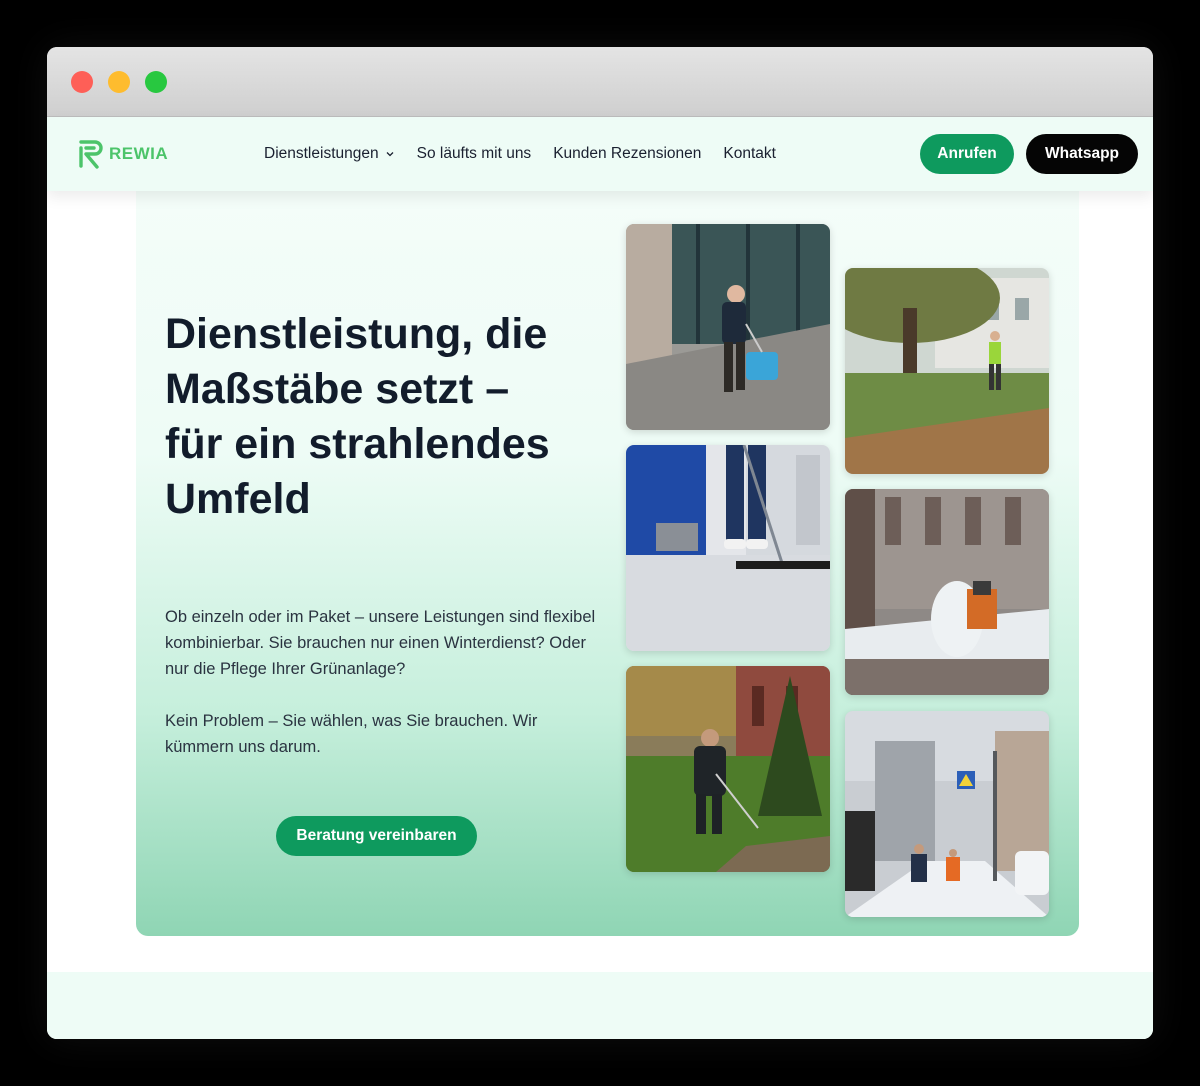  I want to click on chevron-down-icon, so click(390, 154).